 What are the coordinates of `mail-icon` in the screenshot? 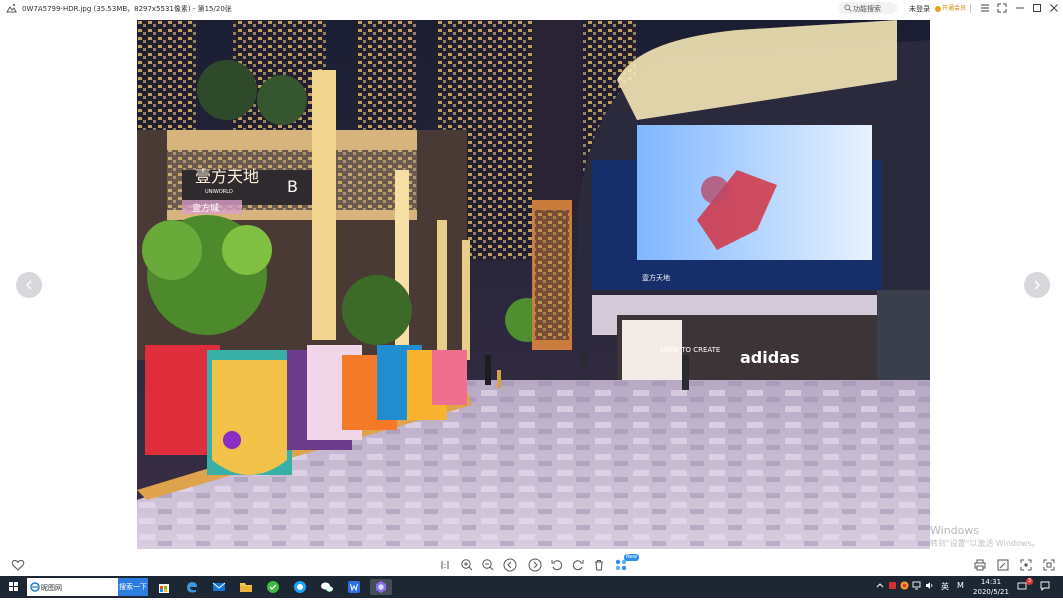 It's located at (219, 586).